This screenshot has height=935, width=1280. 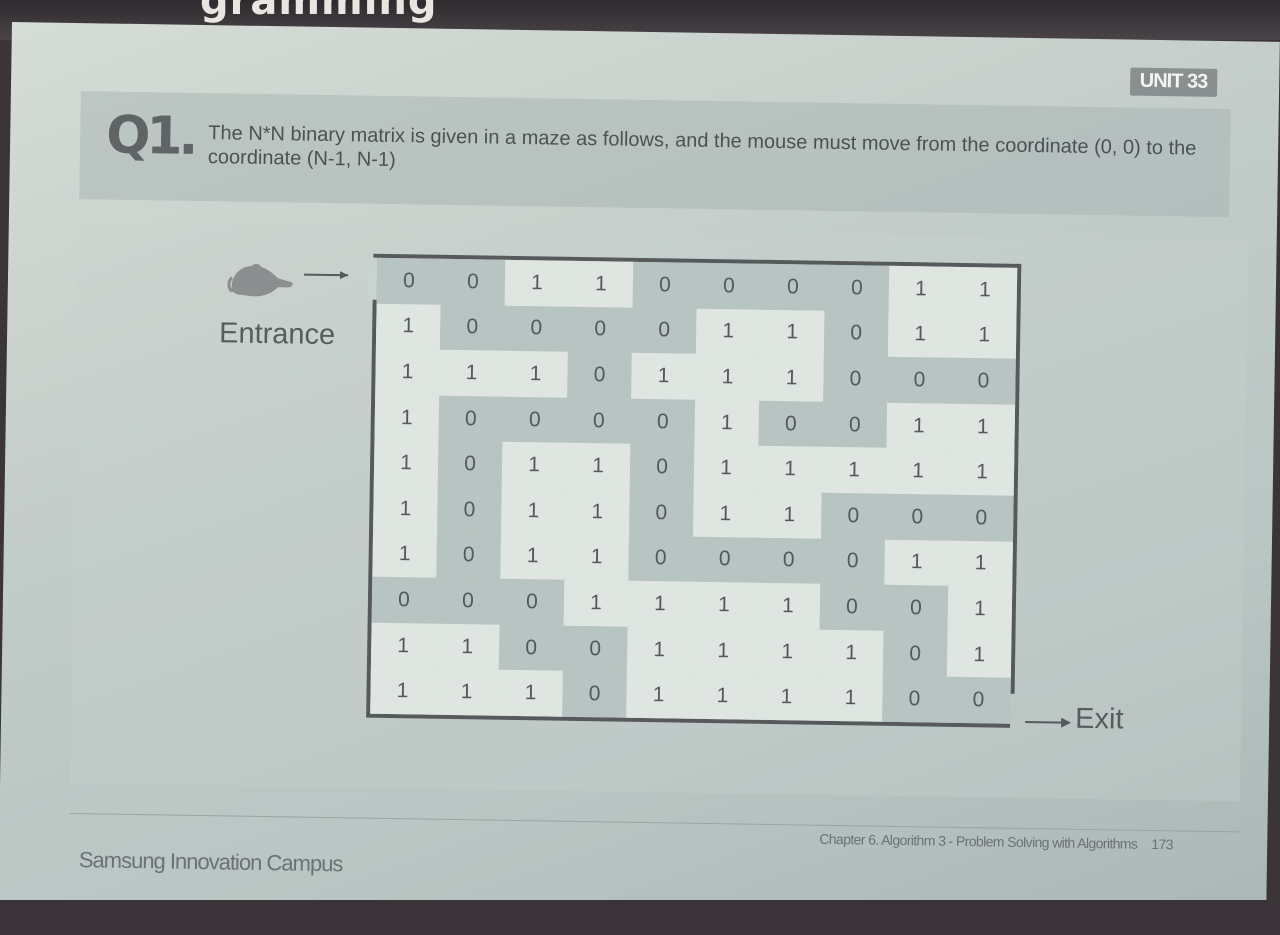 I want to click on maze-exit-opening, so click(x=1014, y=716).